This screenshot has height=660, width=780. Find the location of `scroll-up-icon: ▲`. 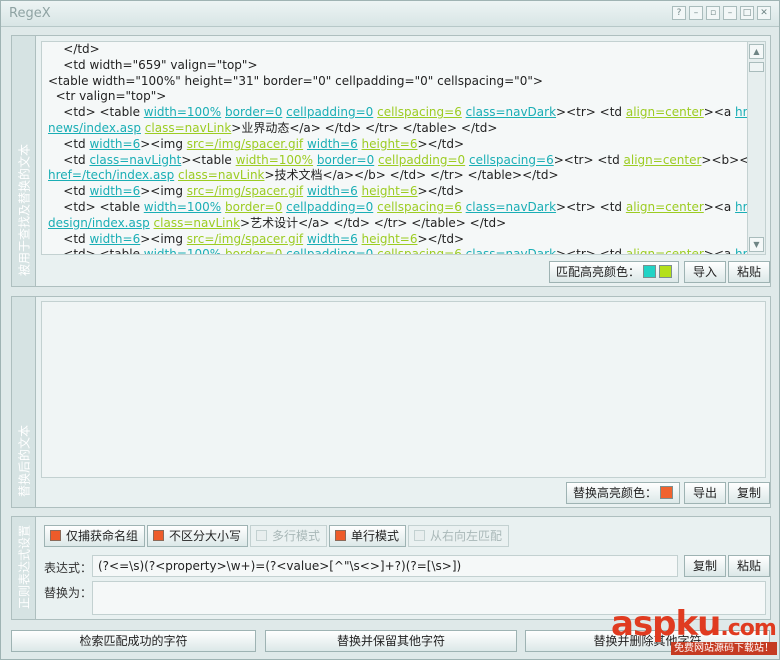

scroll-up-icon: ▲ is located at coordinates (756, 51).